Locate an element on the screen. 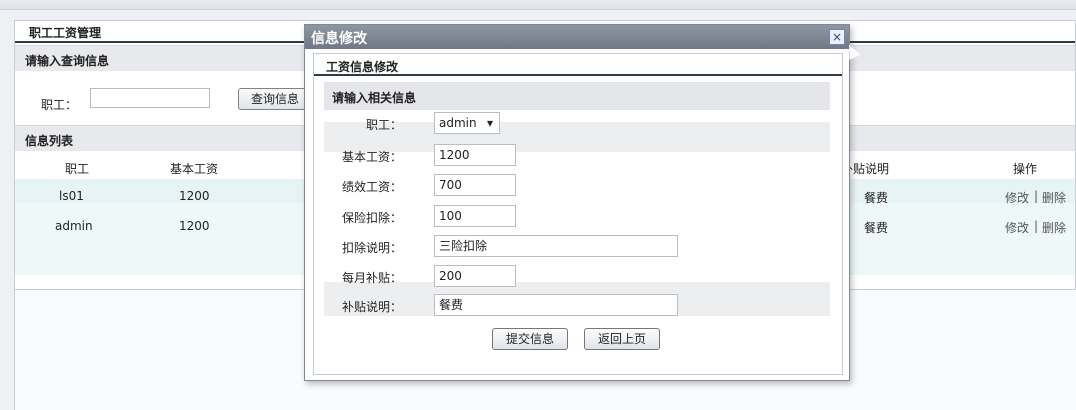 Image resolution: width=1076 pixels, height=410 pixels. row2-edit-link: 修改 is located at coordinates (1017, 227).